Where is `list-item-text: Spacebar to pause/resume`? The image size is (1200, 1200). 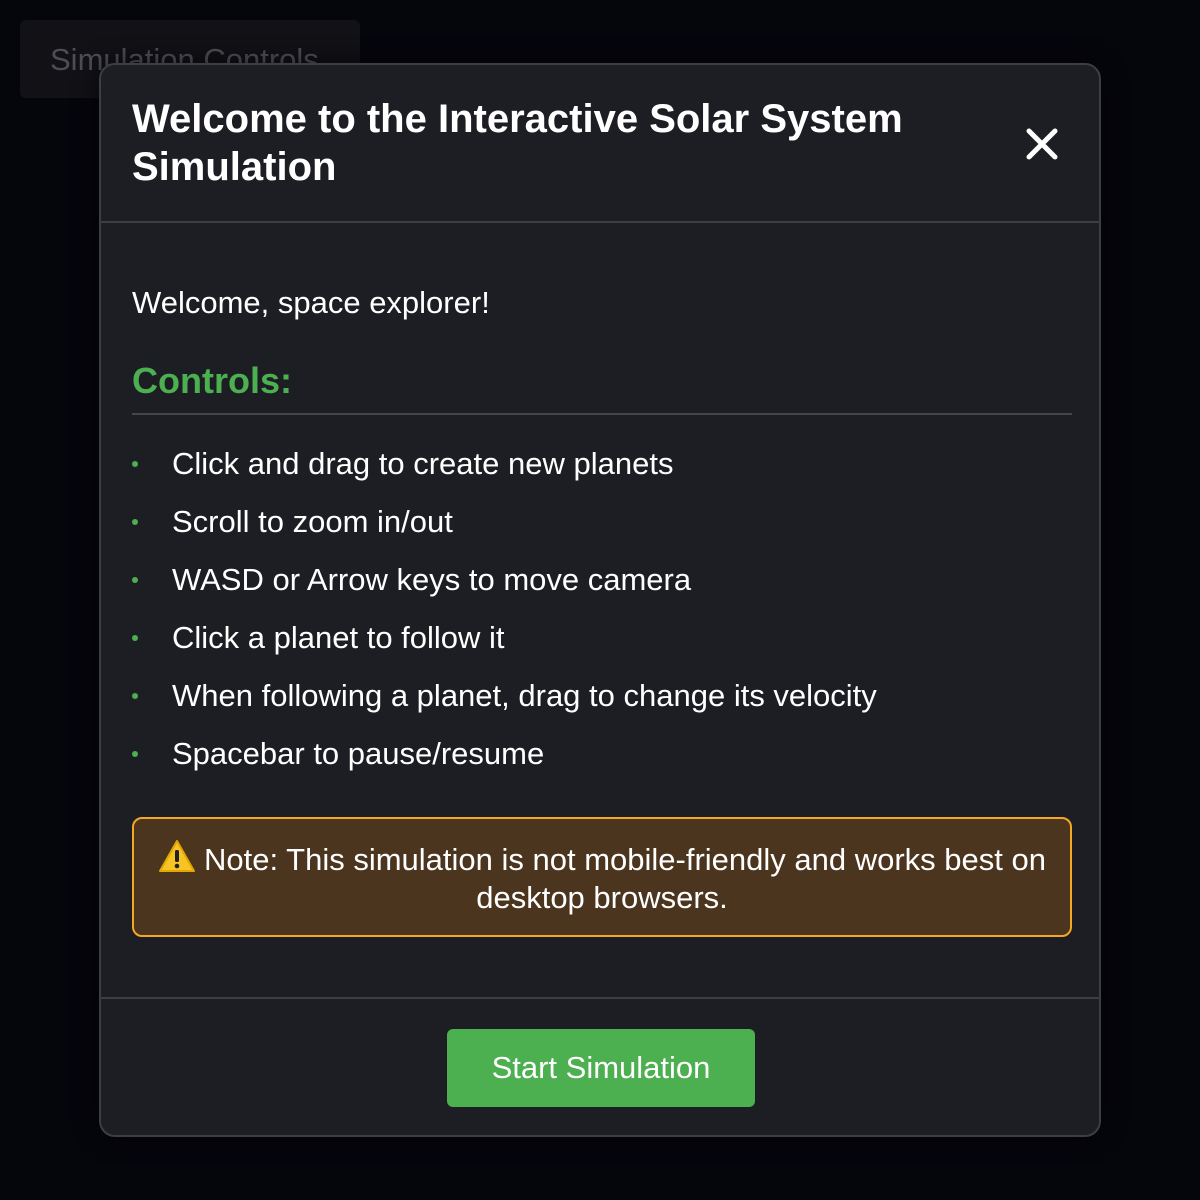
list-item-text: Spacebar to pause/resume is located at coordinates (358, 753).